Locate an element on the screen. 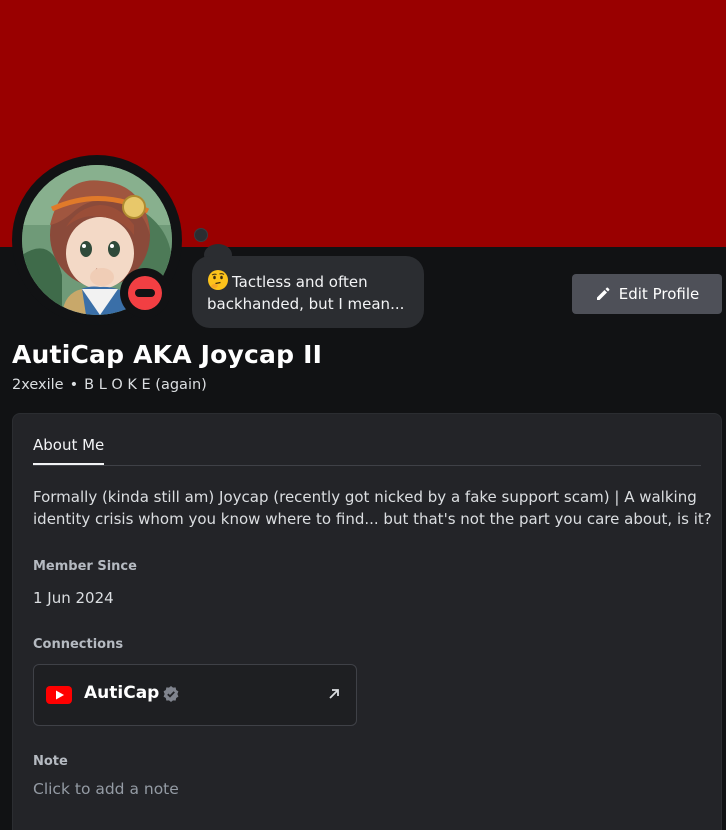 The height and width of the screenshot is (830, 726). edit-profile-label: Edit Profile is located at coordinates (659, 294).